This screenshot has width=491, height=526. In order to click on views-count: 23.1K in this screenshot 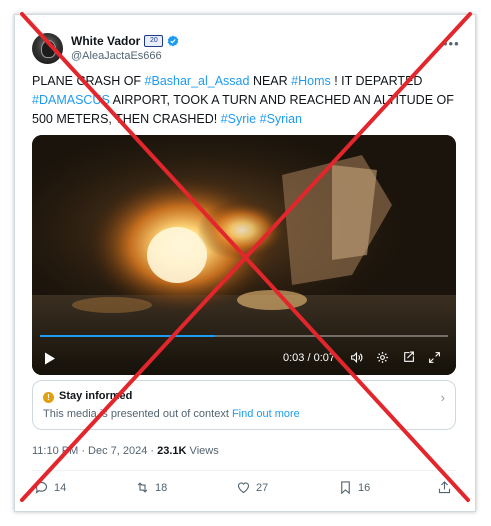, I will do `click(172, 451)`.